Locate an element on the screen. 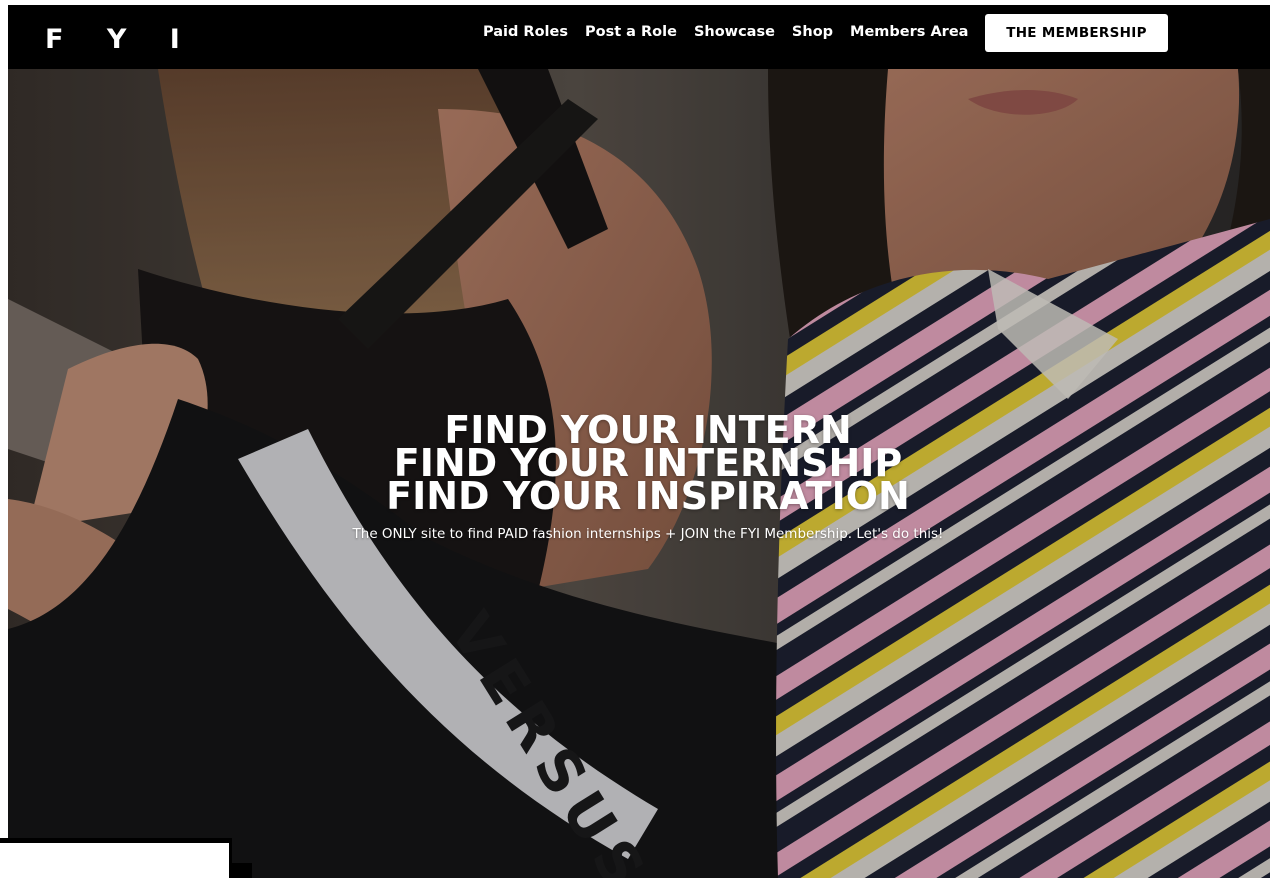  nav-paid-roles: Paid Roles is located at coordinates (525, 32).